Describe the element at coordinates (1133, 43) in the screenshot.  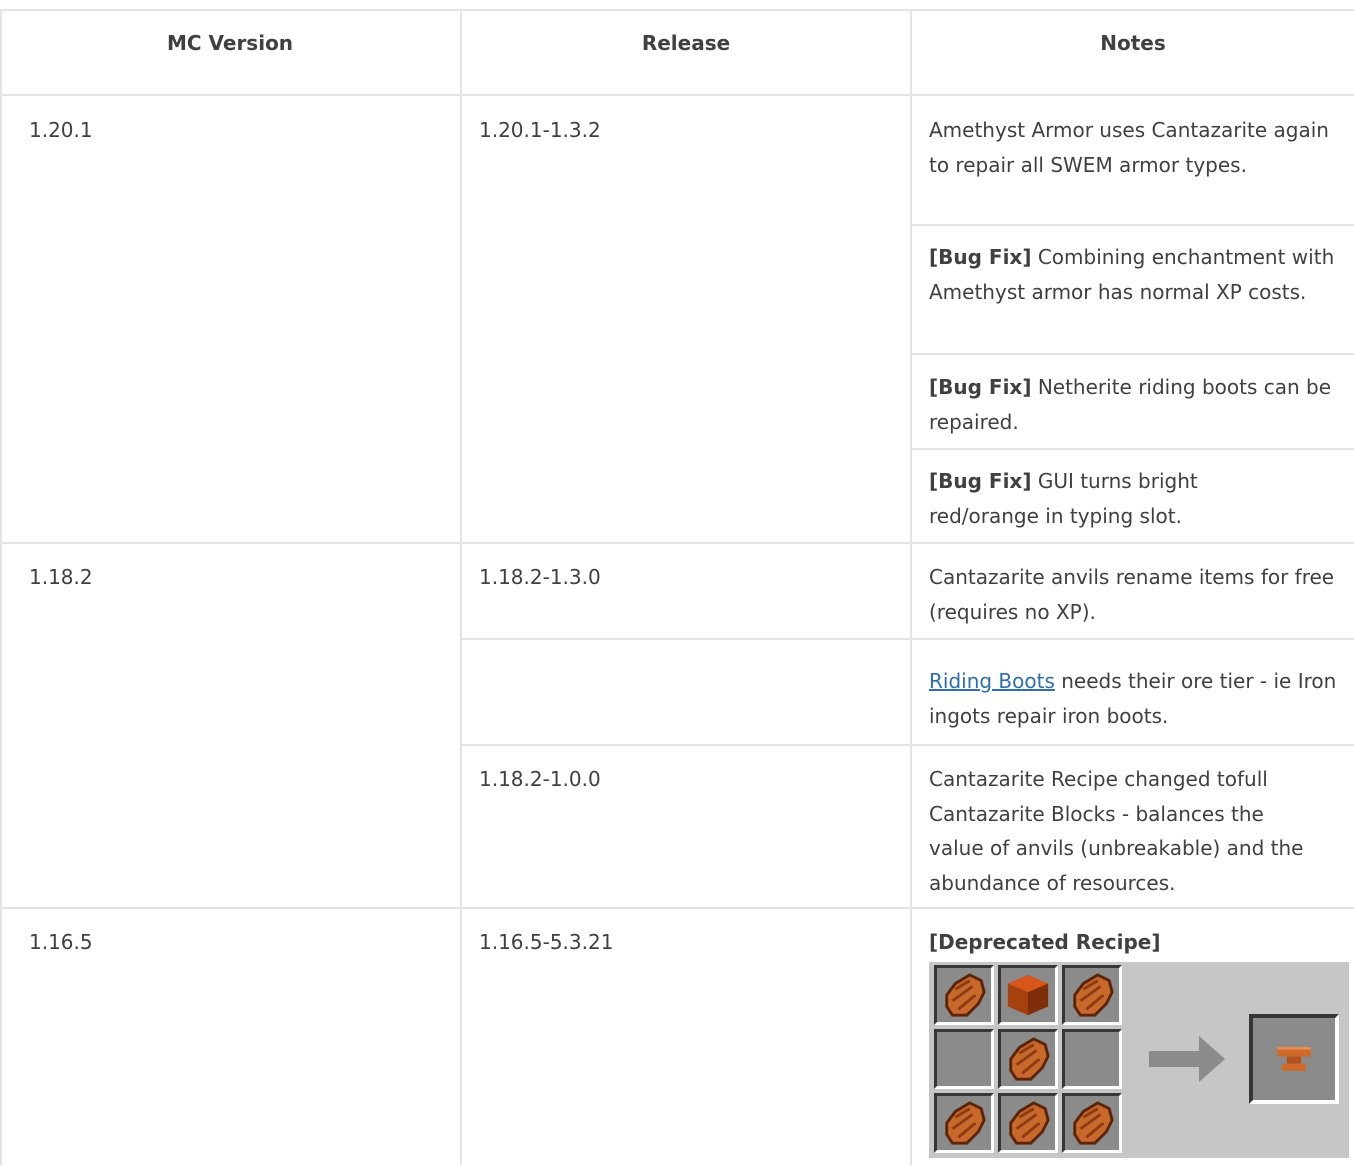
I see `header-notes: Notes` at that location.